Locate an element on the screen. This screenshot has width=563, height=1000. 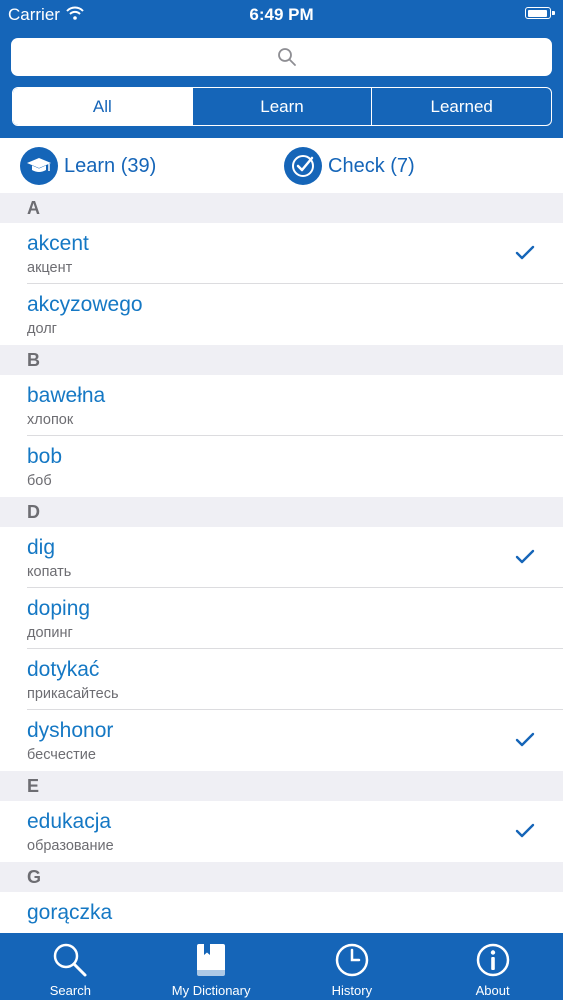
tab-label: About is located at coordinates (492, 990).